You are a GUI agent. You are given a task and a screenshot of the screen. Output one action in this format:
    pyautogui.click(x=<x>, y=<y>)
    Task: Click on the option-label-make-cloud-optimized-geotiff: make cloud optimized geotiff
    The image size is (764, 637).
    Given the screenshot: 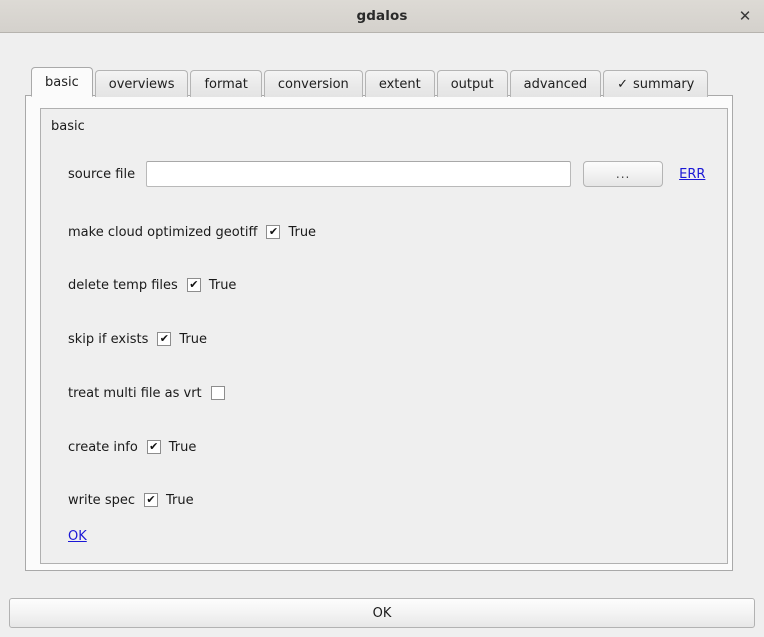 What is the action you would take?
    pyautogui.click(x=163, y=232)
    